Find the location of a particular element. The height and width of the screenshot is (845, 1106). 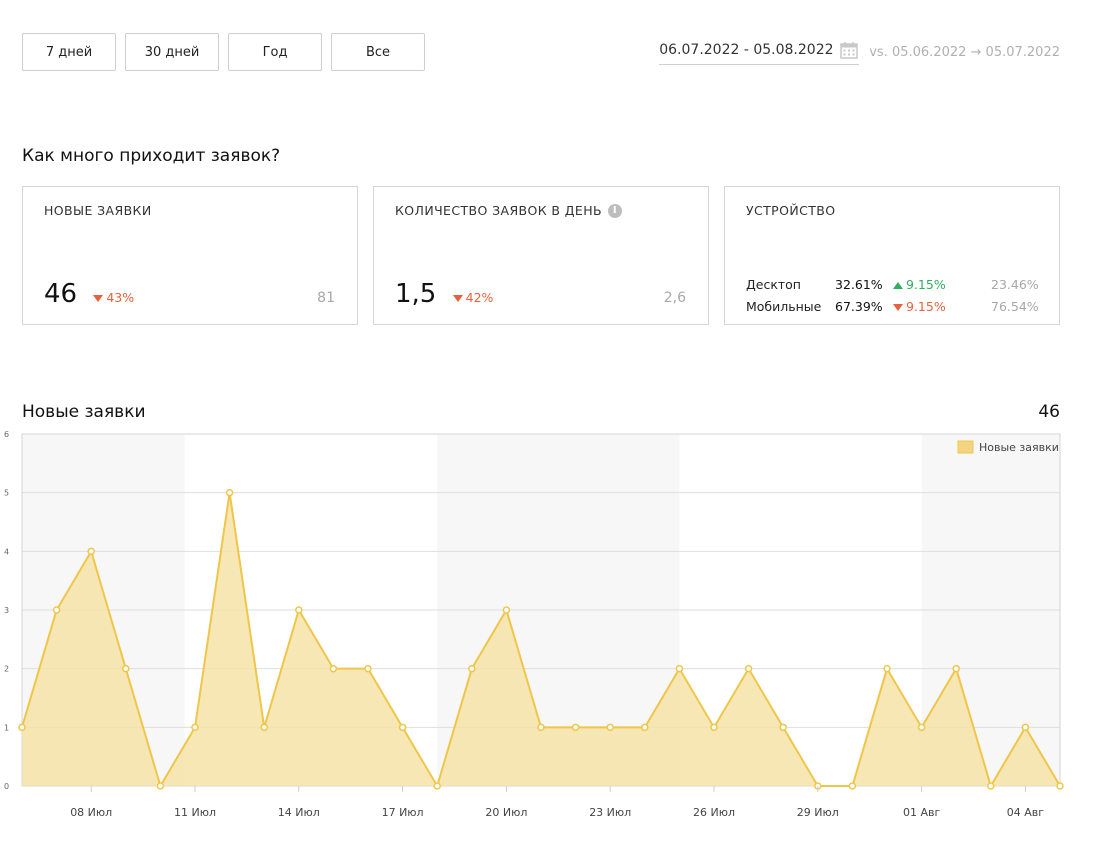

device-name: Десктоп is located at coordinates (773, 284).